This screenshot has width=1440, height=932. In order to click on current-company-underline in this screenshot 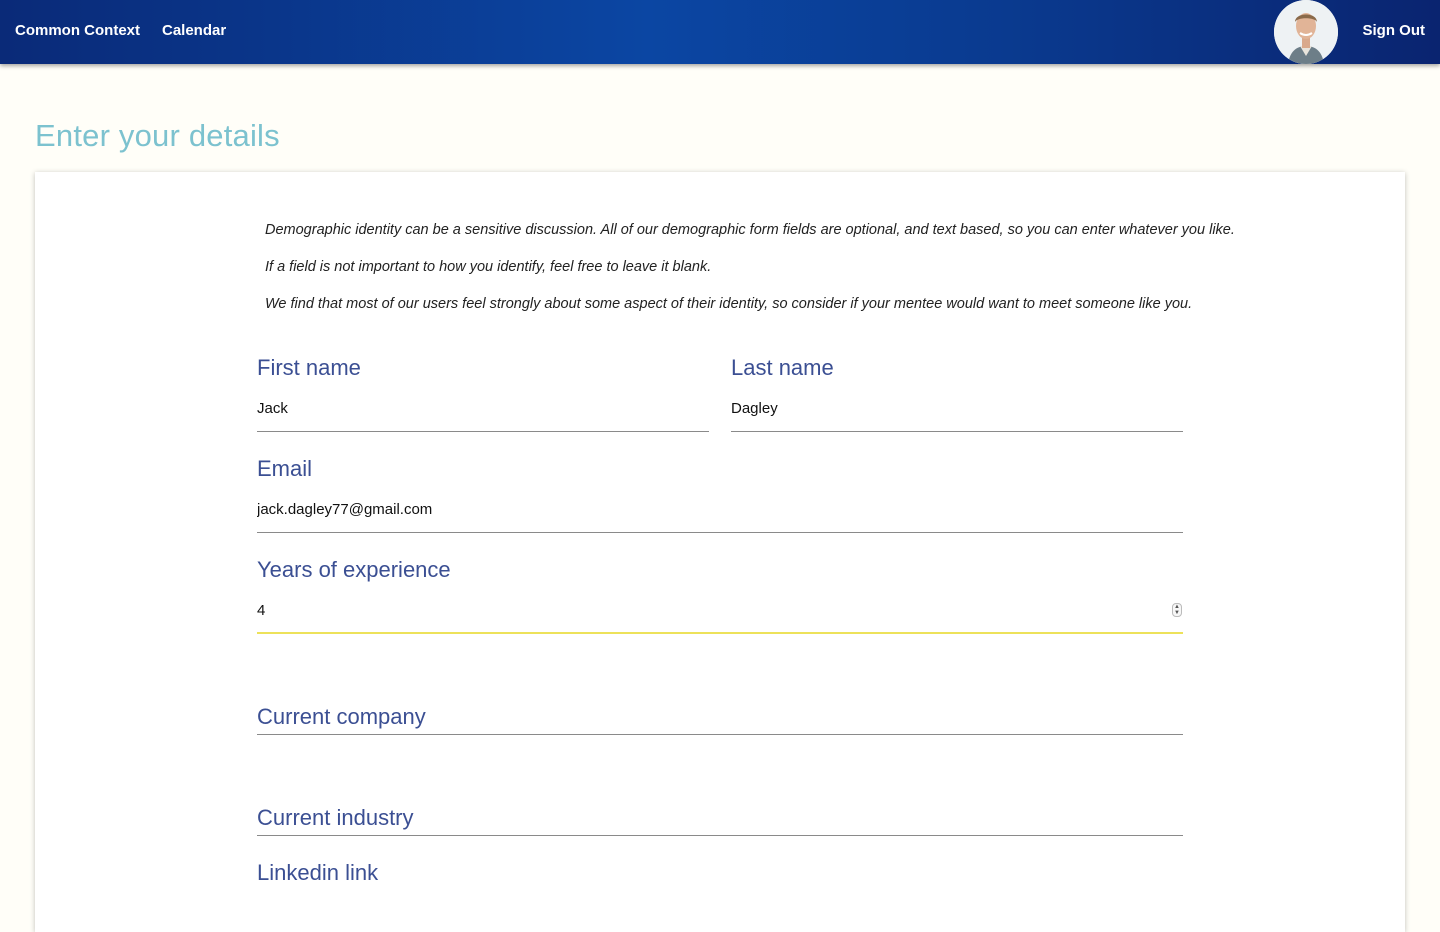, I will do `click(720, 734)`.